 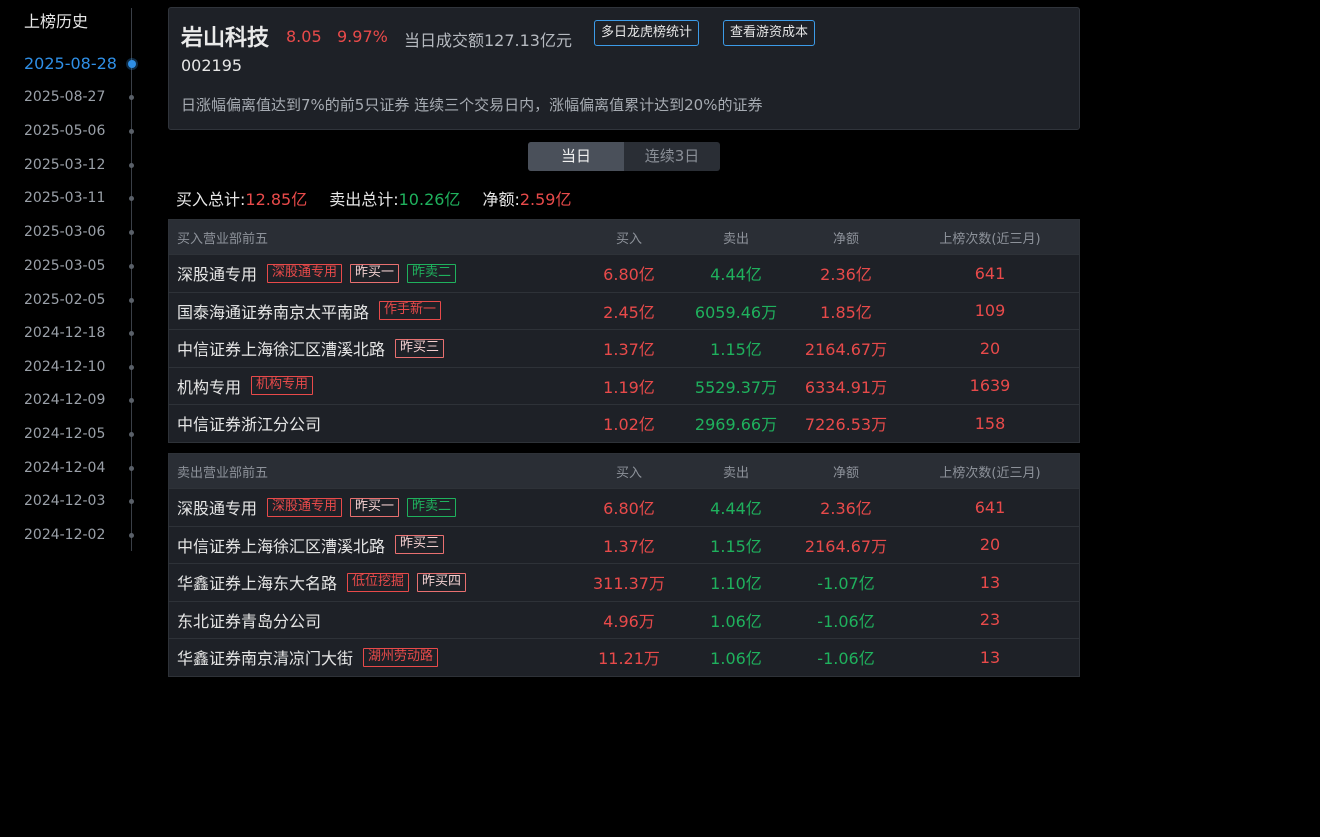 I want to click on broker-tag-badge: 低位挖掘, so click(x=378, y=582).